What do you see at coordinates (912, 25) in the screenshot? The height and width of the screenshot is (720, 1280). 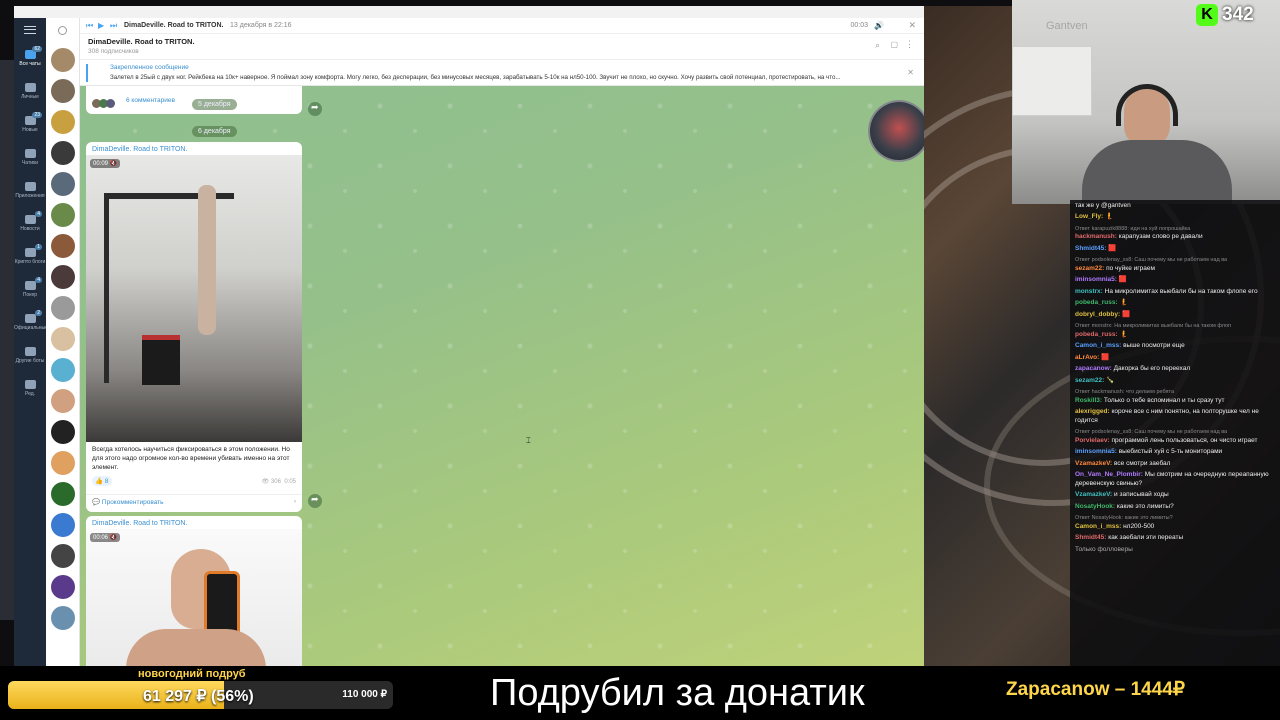 I see `close-player-icon: ✕` at bounding box center [912, 25].